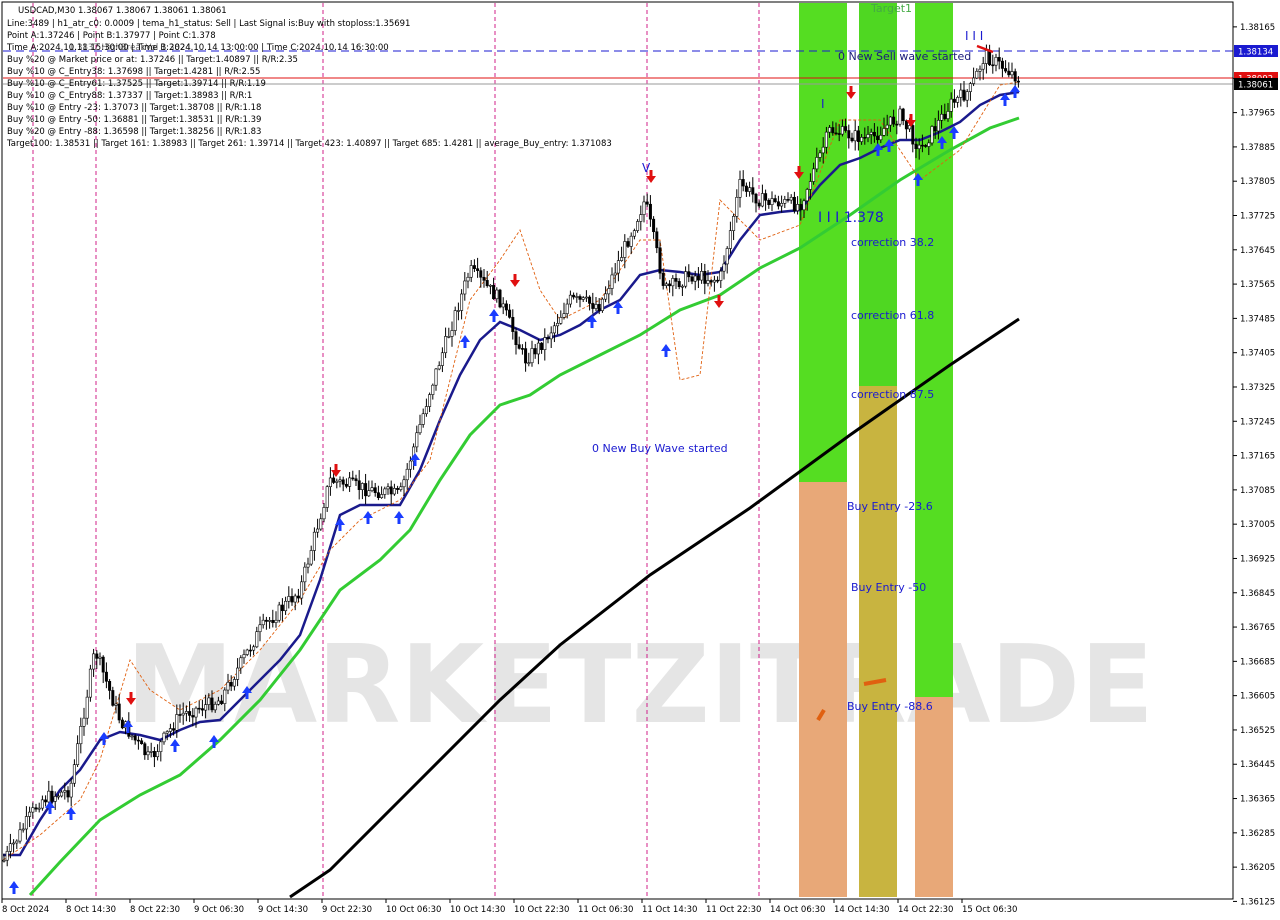 This screenshot has width=1280, height=920. I want to click on y-tick-label: 1.37725, so click(1257, 217).